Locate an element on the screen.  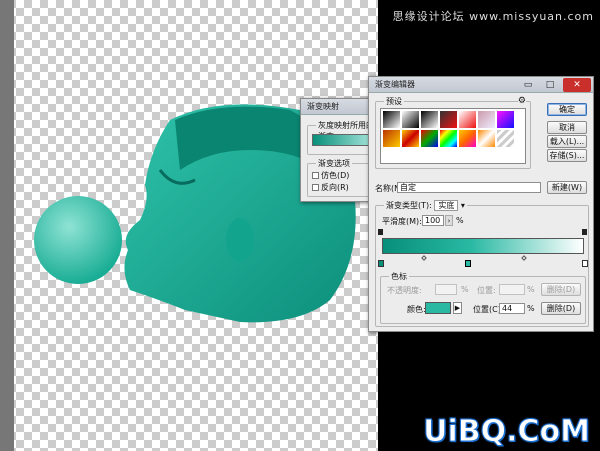
opacity-location-label: 位置: is located at coordinates (486, 290).